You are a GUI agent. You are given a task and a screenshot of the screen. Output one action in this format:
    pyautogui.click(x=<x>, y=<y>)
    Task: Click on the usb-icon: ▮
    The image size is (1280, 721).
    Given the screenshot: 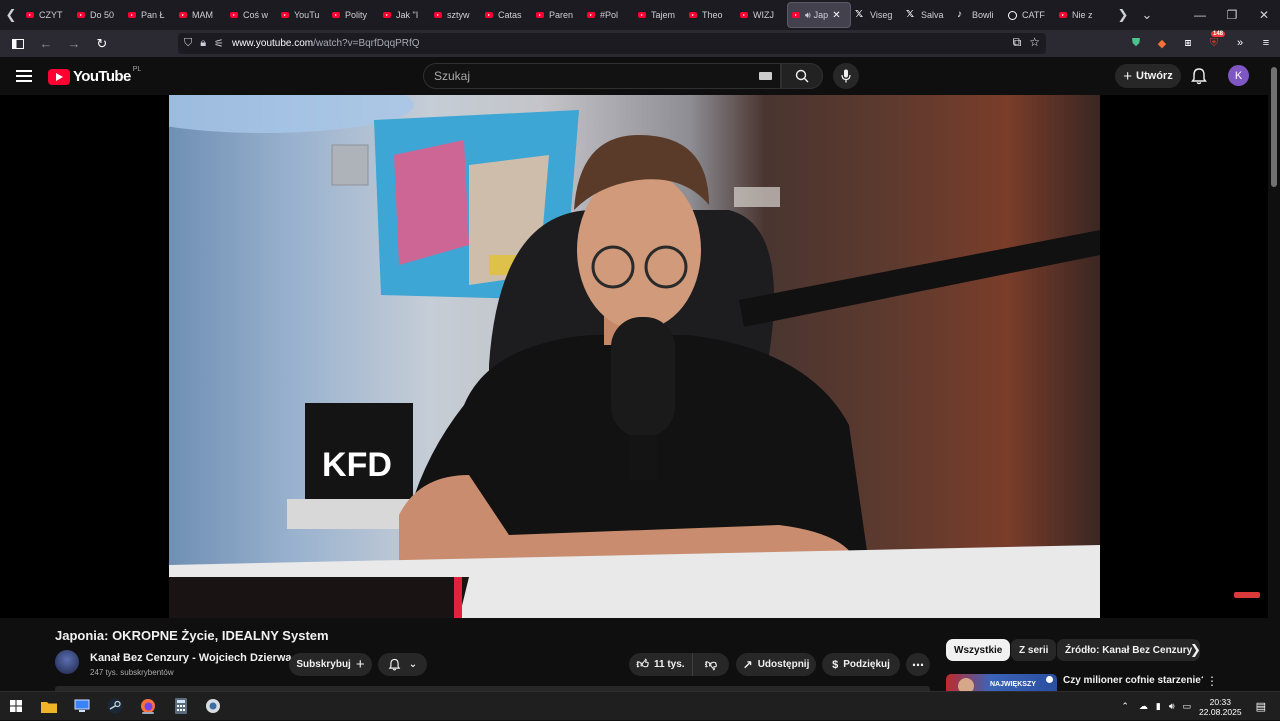 What is the action you would take?
    pyautogui.click(x=1158, y=706)
    